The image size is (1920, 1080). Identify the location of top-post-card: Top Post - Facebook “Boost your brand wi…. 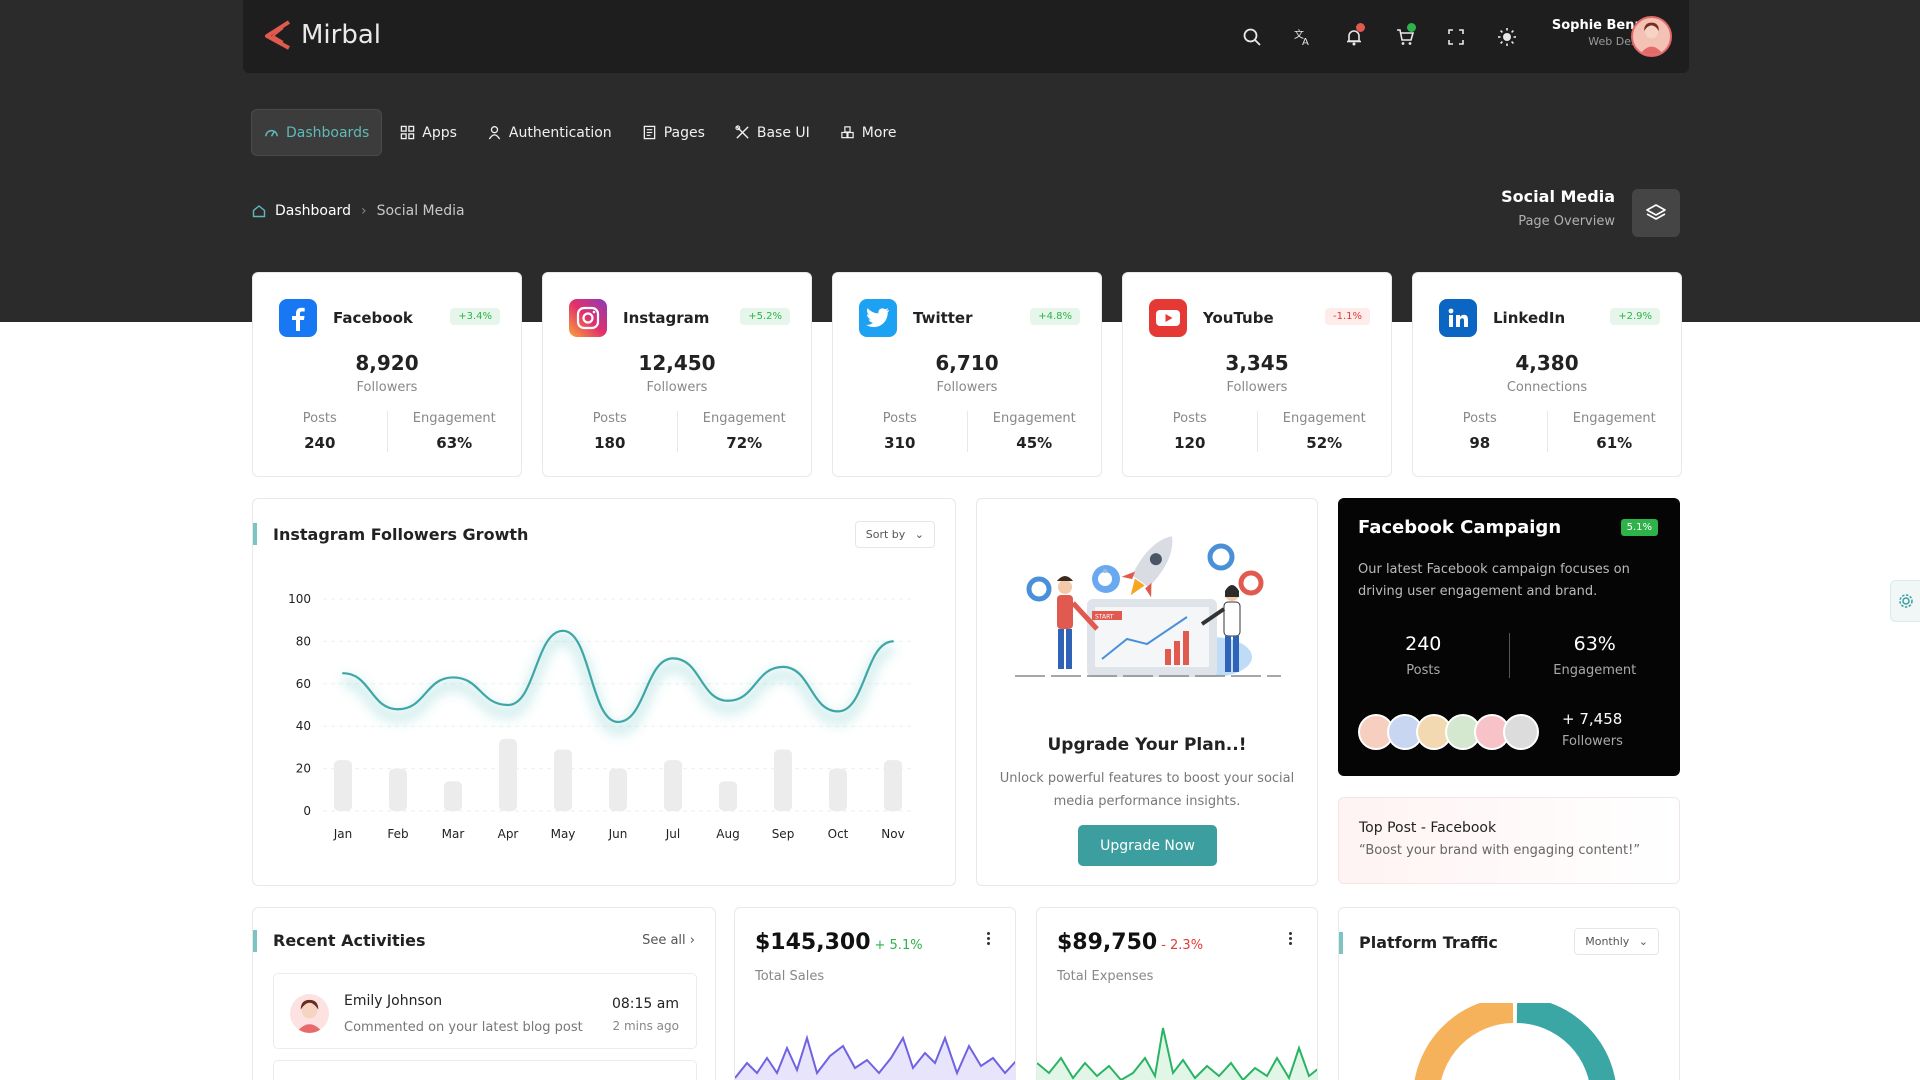
(1509, 840).